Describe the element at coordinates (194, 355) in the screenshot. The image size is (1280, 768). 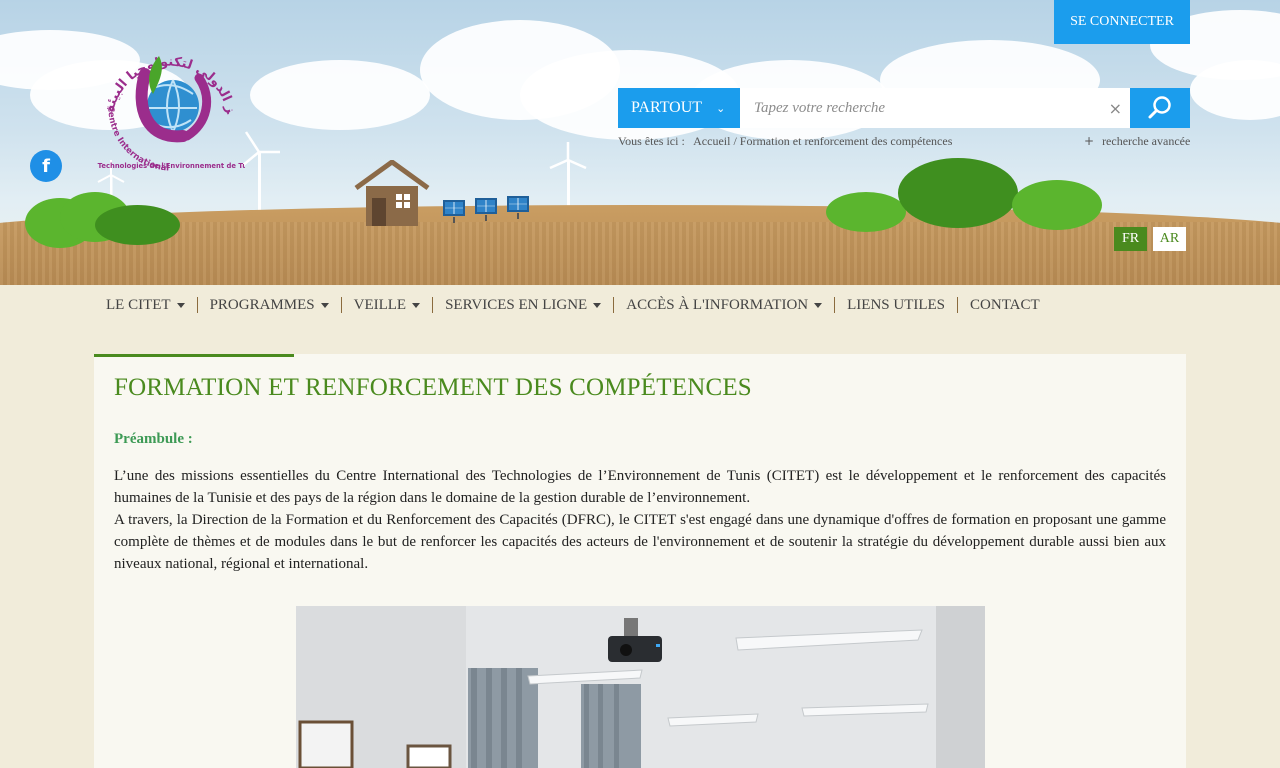
I see `title-accent-bar` at that location.